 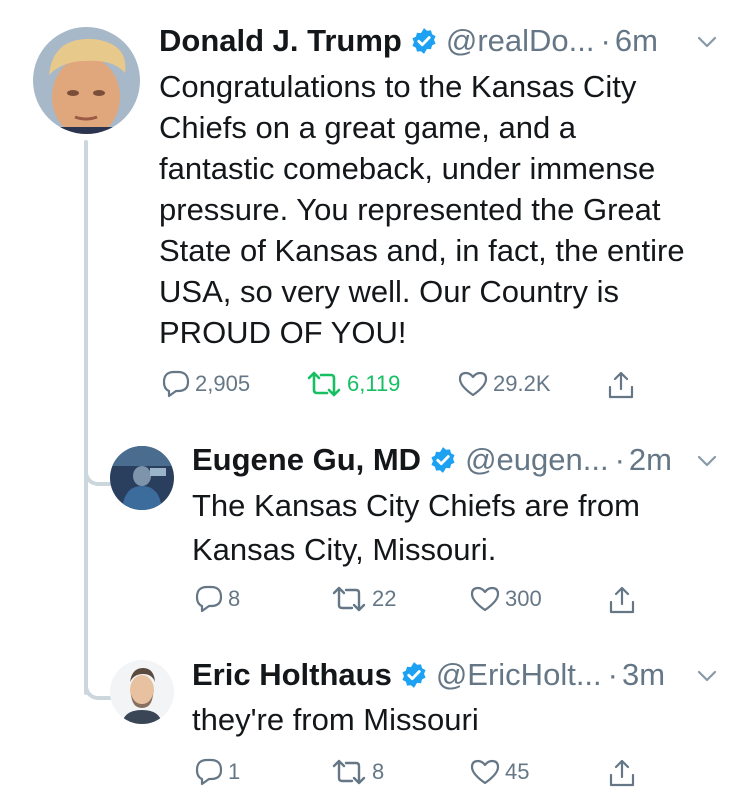 What do you see at coordinates (234, 598) in the screenshot?
I see `reply-count: 8` at bounding box center [234, 598].